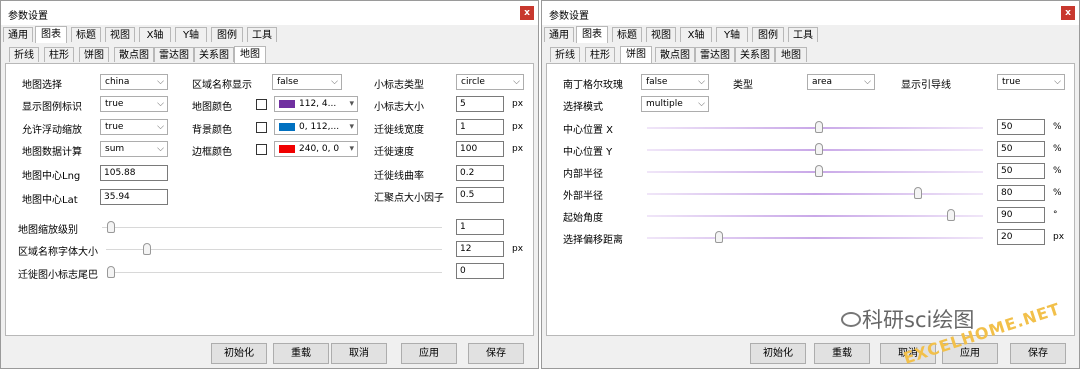  I want to click on wechat-icon, so click(851, 319).